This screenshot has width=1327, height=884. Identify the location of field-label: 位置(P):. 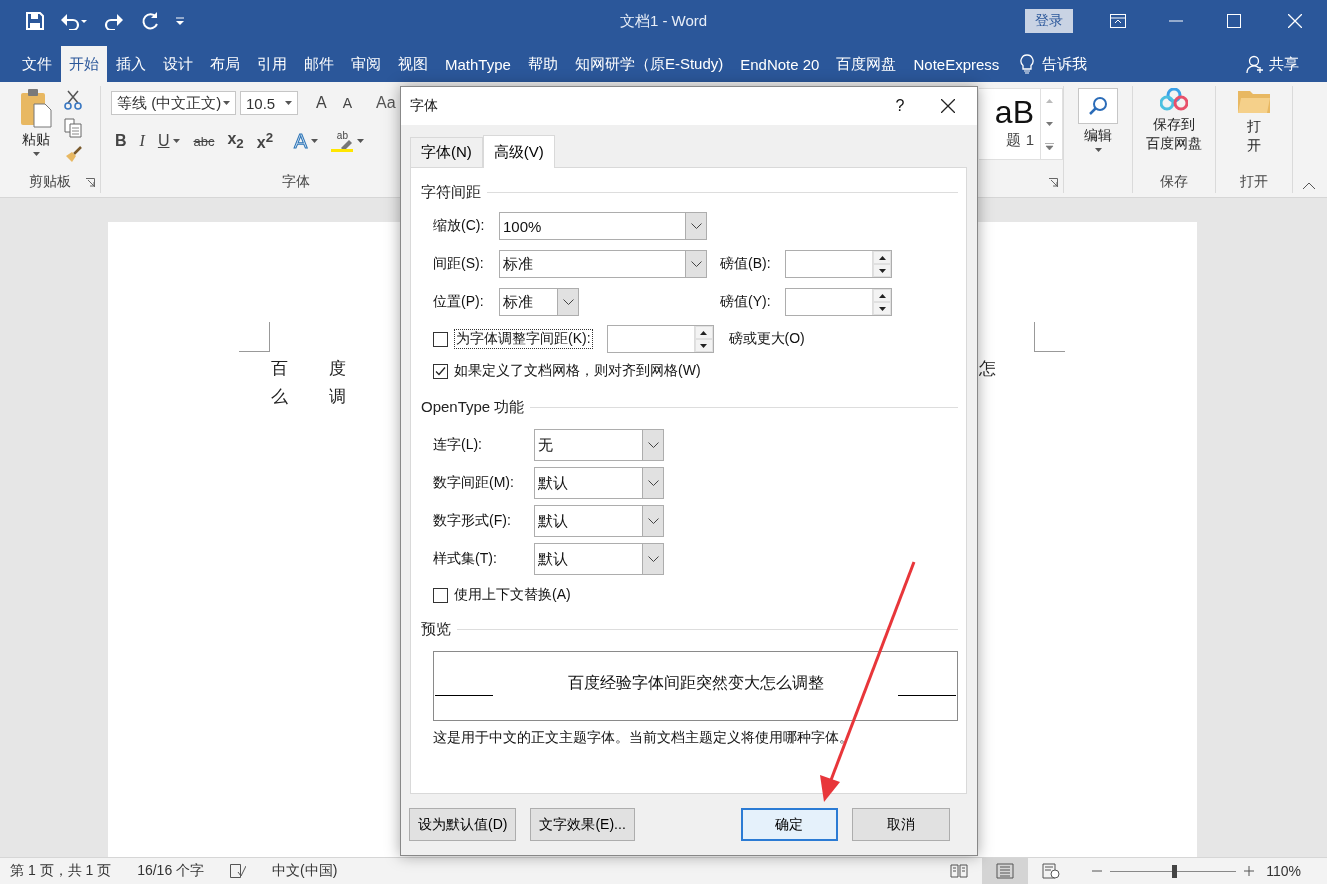
(459, 302).